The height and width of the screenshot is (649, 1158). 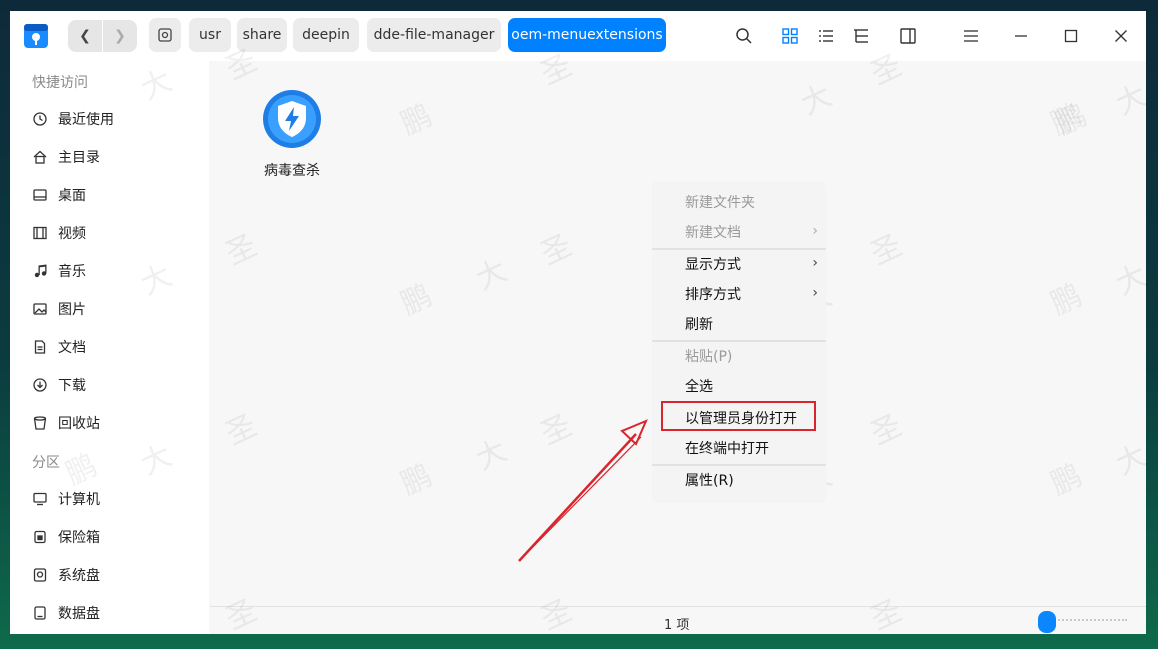 What do you see at coordinates (434, 35) in the screenshot?
I see `breadcrumb-dde-file-manager: dde-file-manager` at bounding box center [434, 35].